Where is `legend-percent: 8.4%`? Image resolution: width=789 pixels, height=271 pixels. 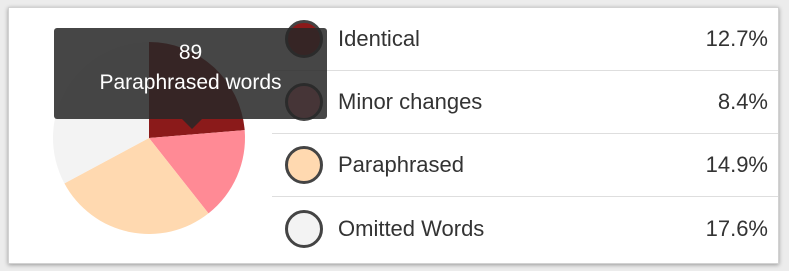
legend-percent: 8.4% is located at coordinates (742, 101).